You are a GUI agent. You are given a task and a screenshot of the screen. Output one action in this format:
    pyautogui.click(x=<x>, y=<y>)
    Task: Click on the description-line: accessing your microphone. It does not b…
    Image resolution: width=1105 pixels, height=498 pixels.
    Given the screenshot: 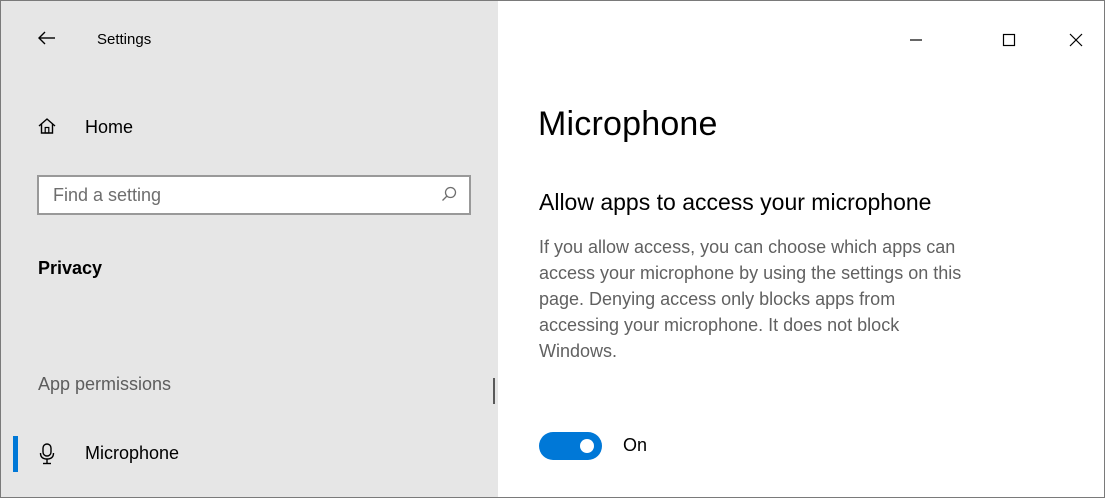 What is the action you would take?
    pyautogui.click(x=719, y=325)
    